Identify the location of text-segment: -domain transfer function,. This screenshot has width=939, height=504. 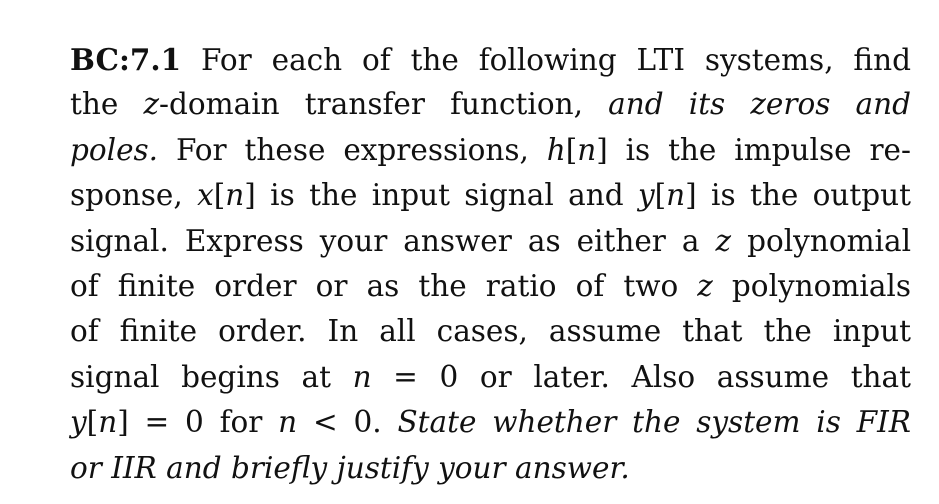
(384, 104).